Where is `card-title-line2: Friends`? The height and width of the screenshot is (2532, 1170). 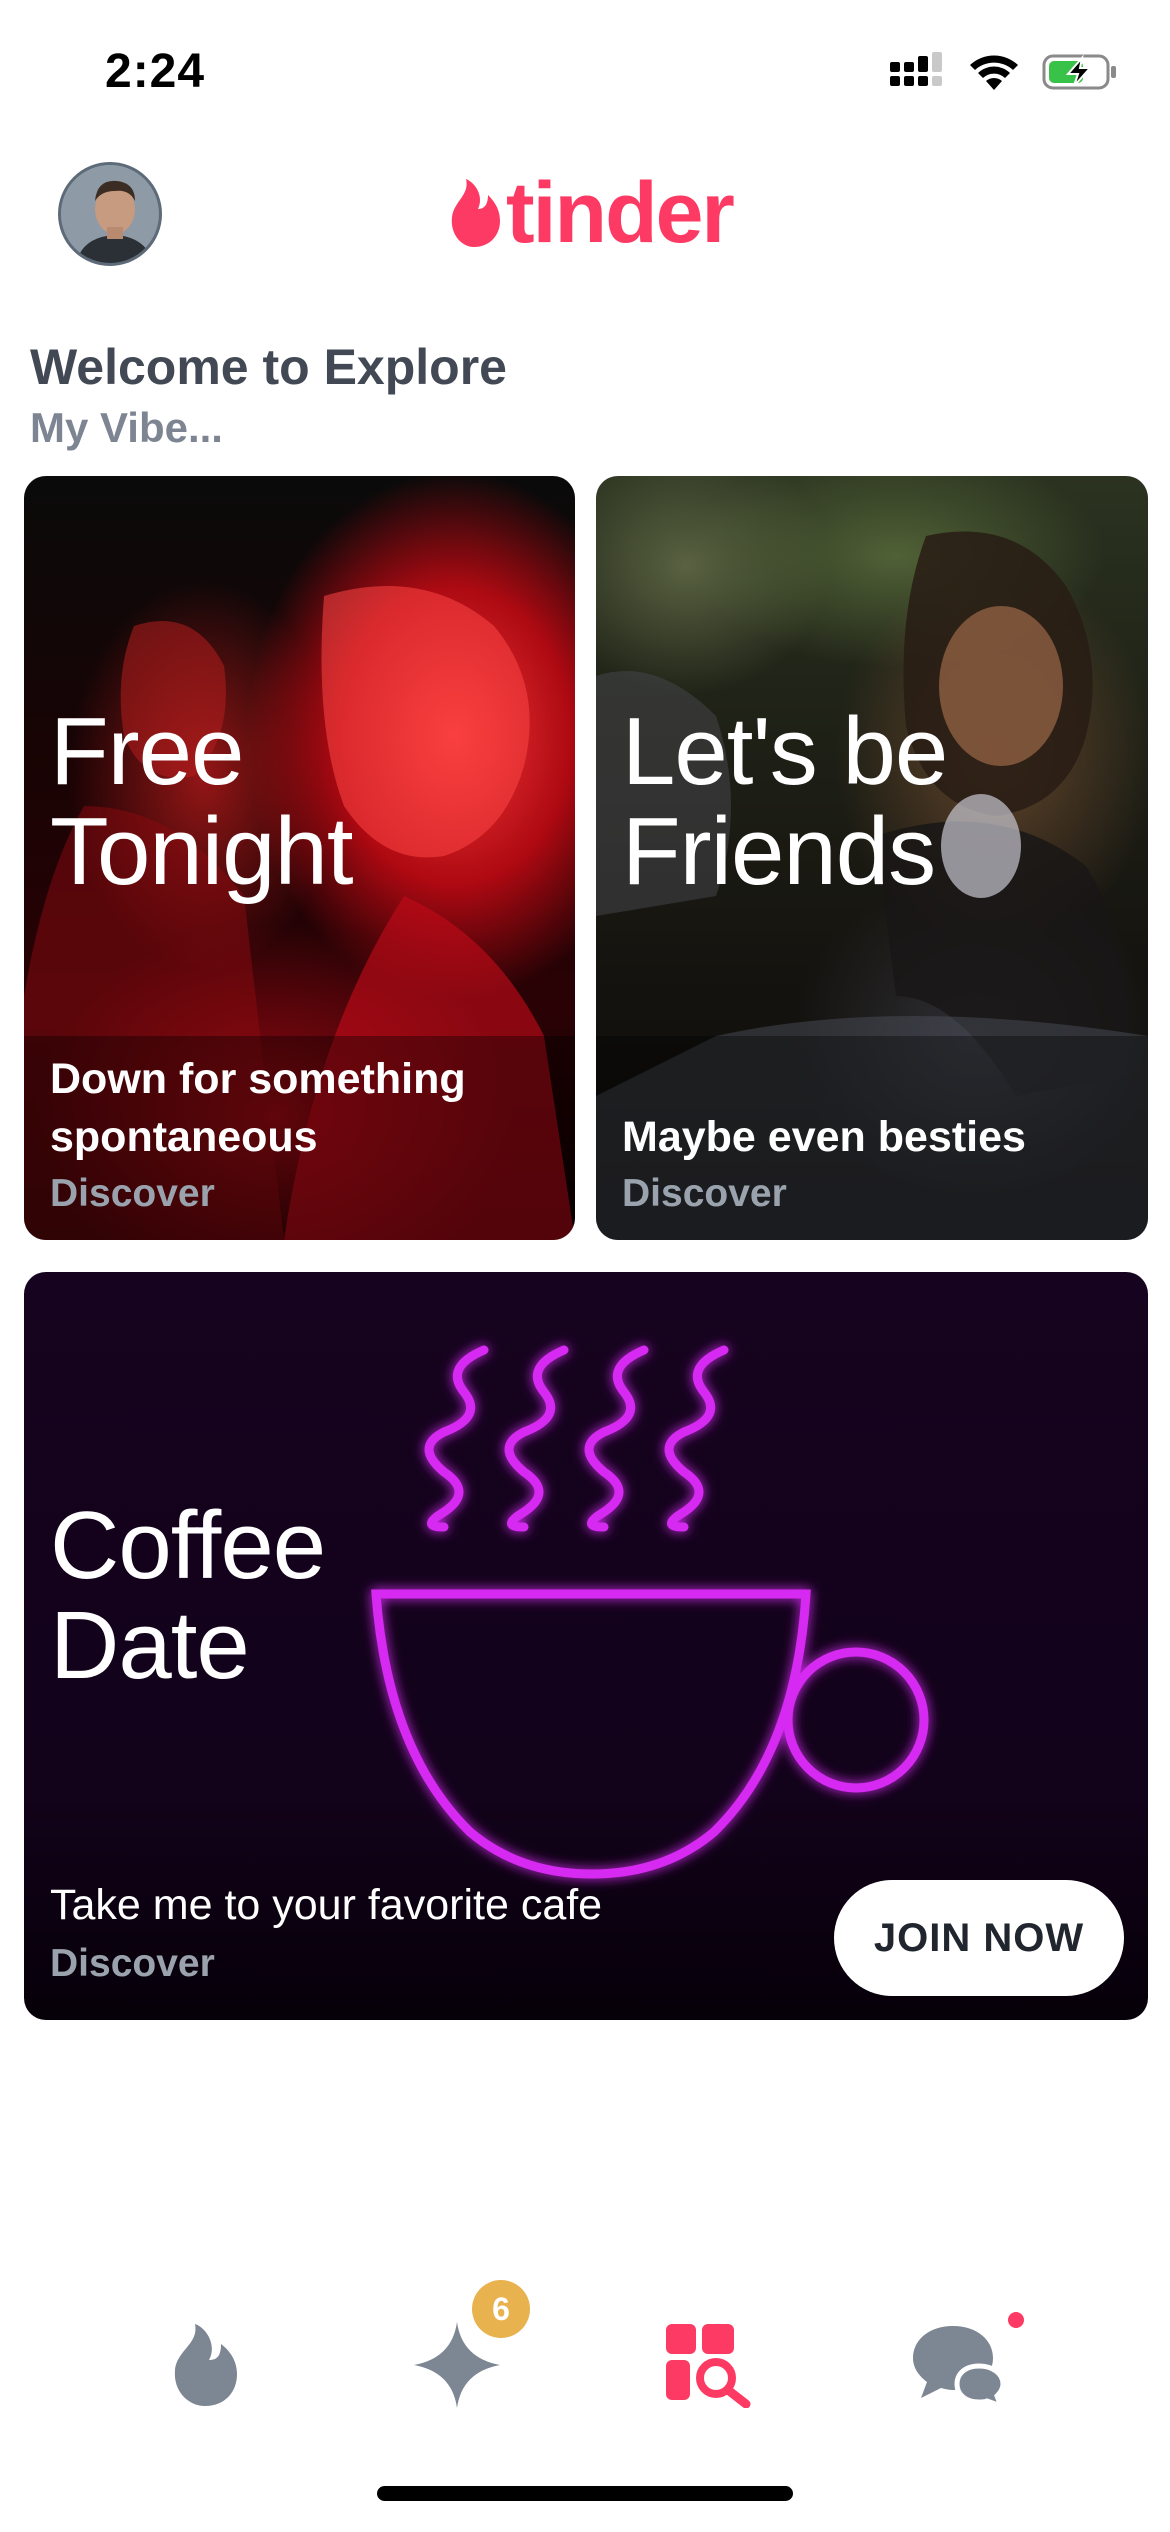 card-title-line2: Friends is located at coordinates (779, 851).